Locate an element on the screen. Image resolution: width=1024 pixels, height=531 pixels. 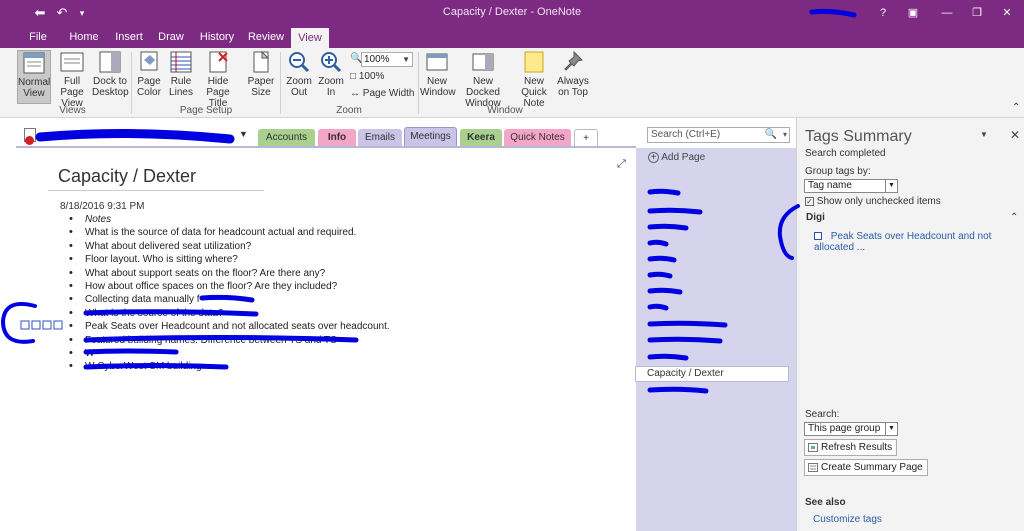
tag-checkboxes is located at coordinates (43, 326).